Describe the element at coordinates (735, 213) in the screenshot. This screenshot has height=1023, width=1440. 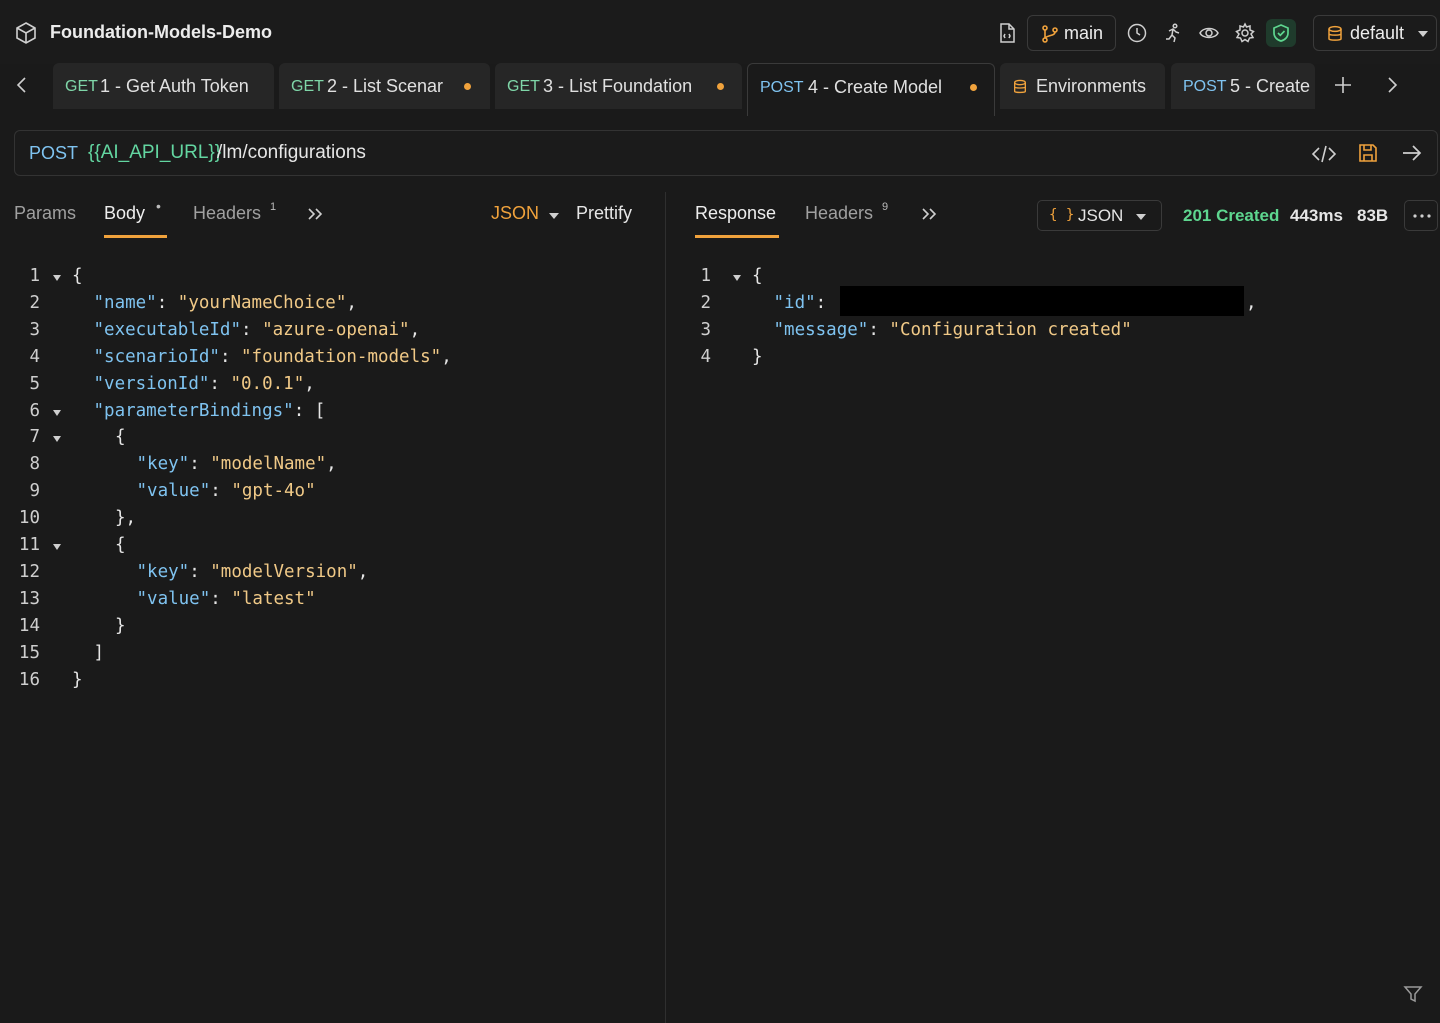
I see `tab-response: Response` at that location.